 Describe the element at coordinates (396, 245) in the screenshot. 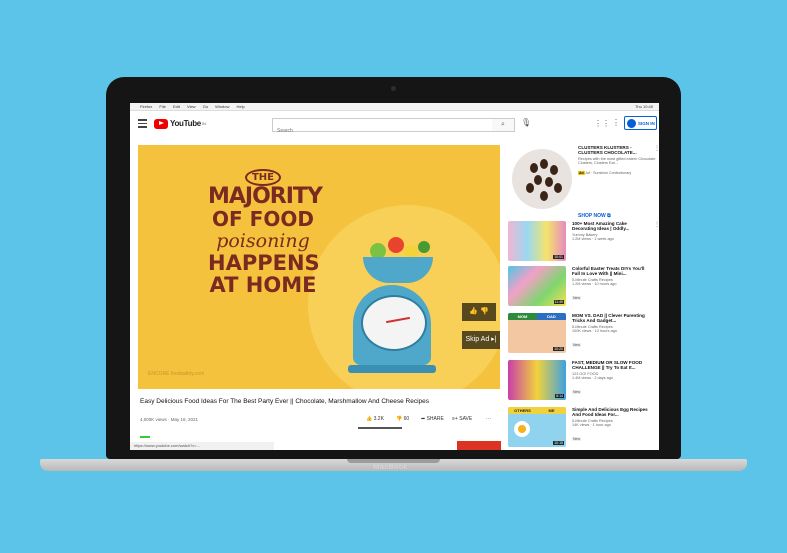

I see `vegetable-red` at that location.